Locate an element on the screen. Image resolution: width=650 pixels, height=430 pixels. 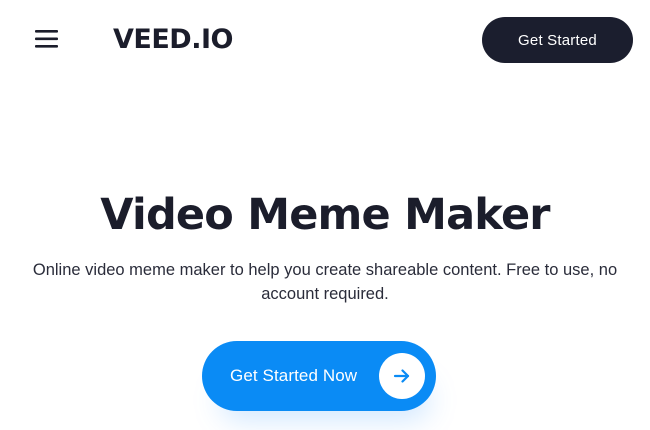
arrow-circle is located at coordinates (402, 376).